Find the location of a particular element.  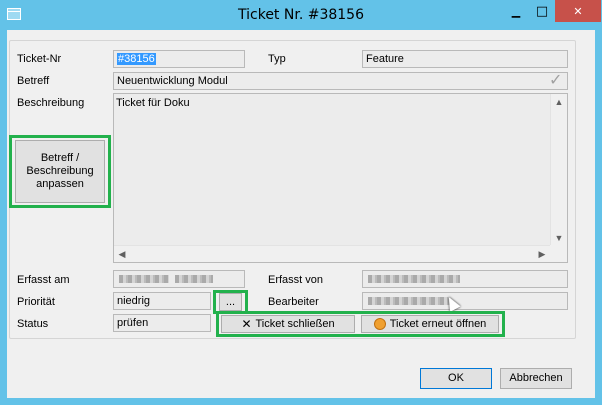

ticket-nr-label: Ticket-Nr is located at coordinates (39, 59).